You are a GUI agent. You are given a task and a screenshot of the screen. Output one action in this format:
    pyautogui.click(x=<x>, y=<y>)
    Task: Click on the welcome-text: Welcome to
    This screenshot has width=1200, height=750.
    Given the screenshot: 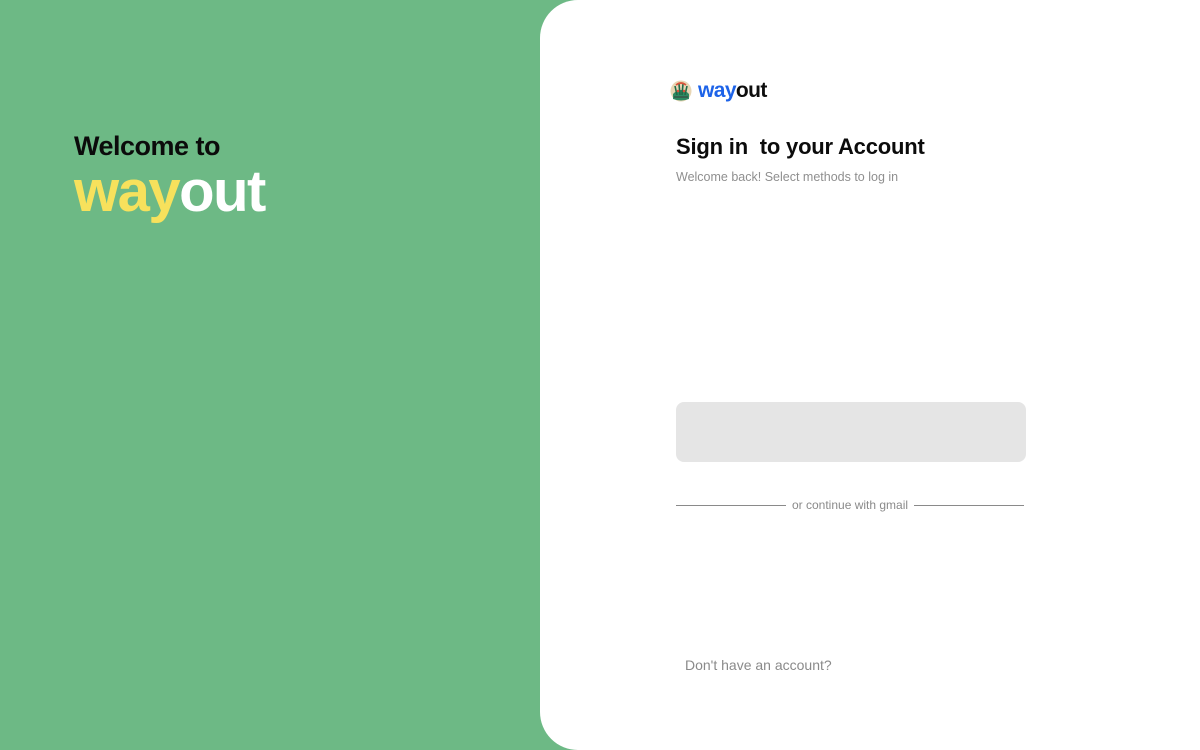 What is the action you would take?
    pyautogui.click(x=147, y=146)
    